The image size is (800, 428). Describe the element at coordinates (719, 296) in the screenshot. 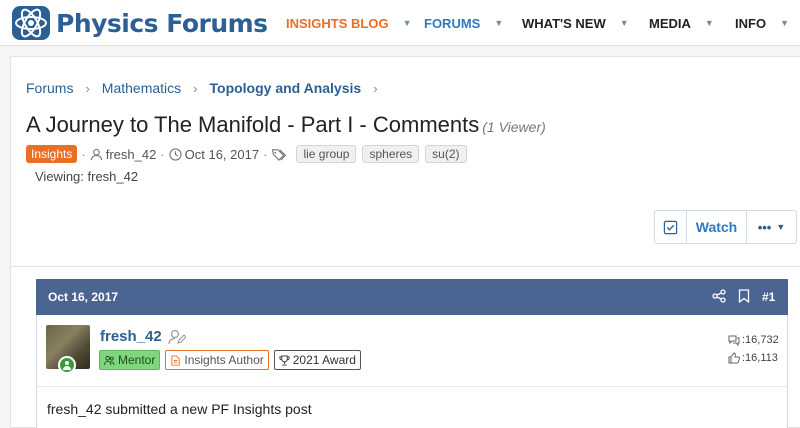

I see `share-icon` at that location.